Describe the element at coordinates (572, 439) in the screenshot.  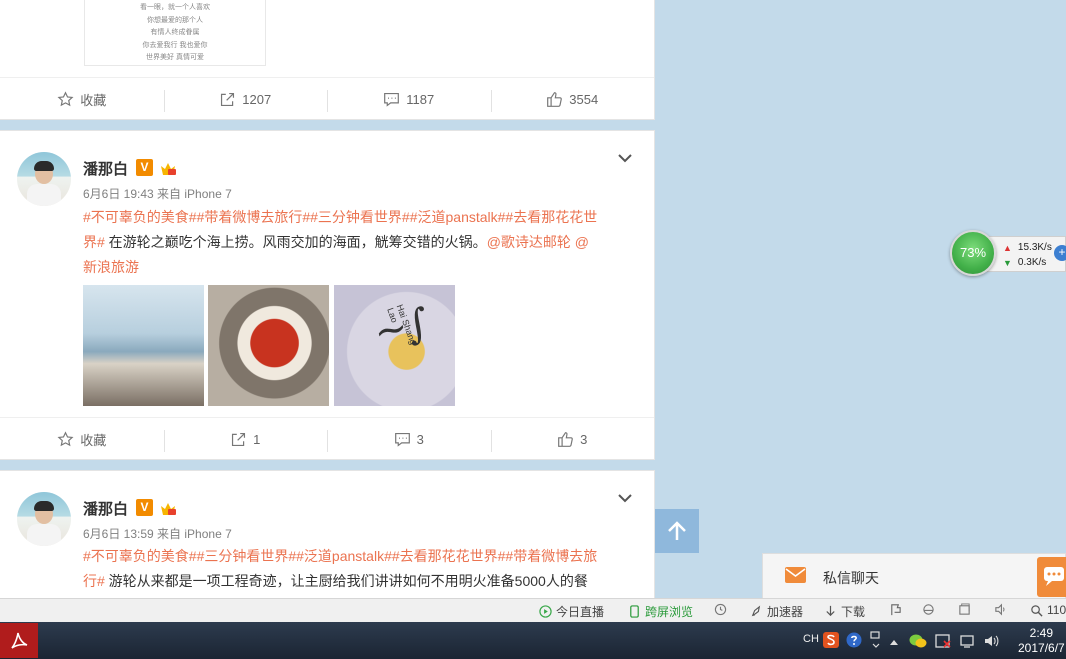
I see `like-button: 3` at that location.